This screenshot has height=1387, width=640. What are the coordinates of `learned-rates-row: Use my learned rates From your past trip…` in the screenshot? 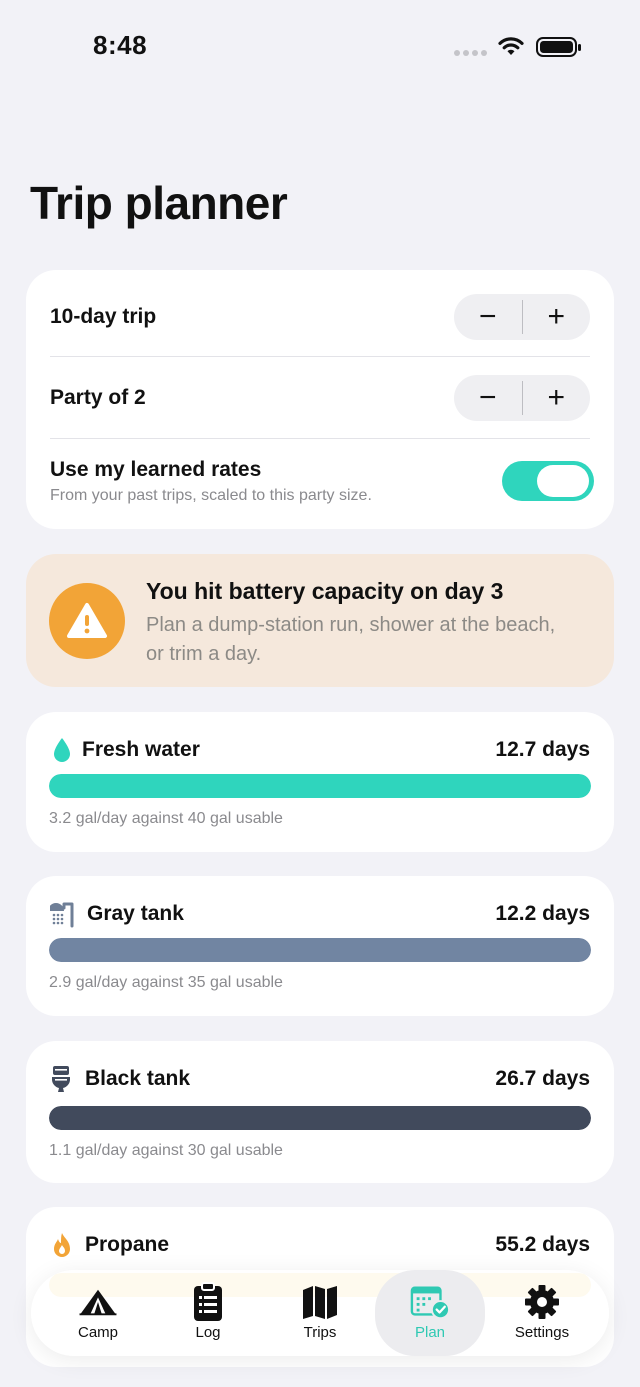 It's located at (322, 483).